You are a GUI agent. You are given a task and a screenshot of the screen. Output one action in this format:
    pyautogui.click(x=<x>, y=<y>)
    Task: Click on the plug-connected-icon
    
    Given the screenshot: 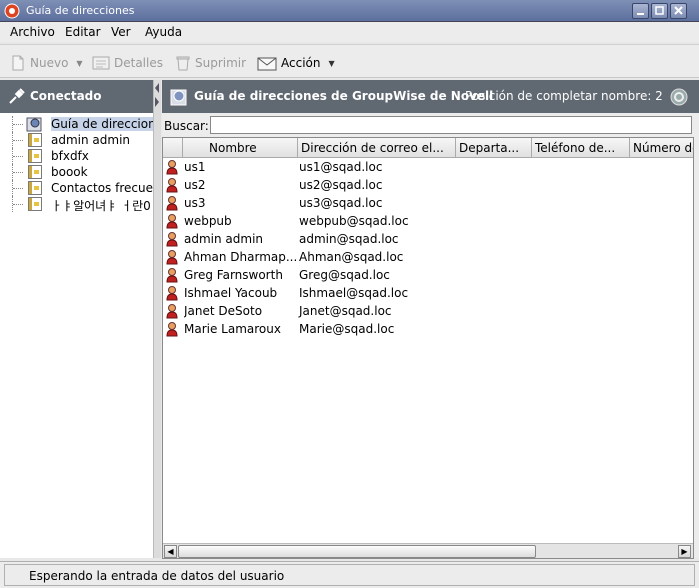 What is the action you would take?
    pyautogui.click(x=17, y=96)
    